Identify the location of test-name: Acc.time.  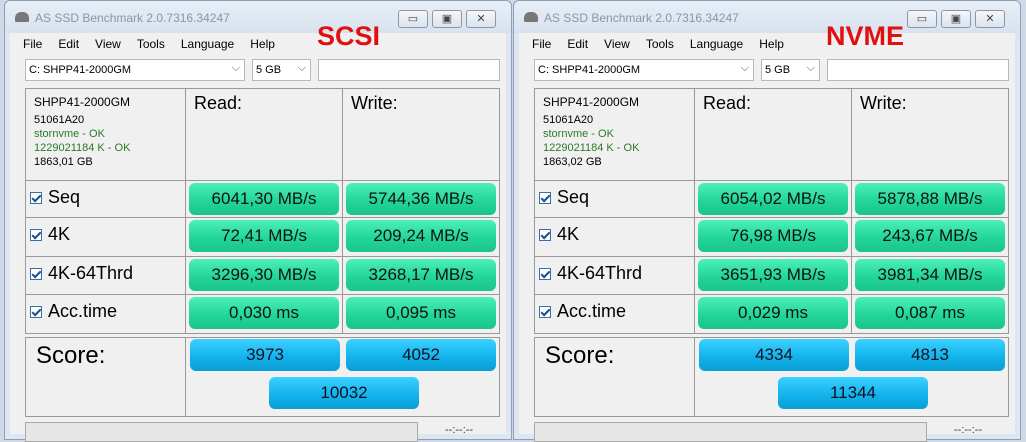
(592, 311).